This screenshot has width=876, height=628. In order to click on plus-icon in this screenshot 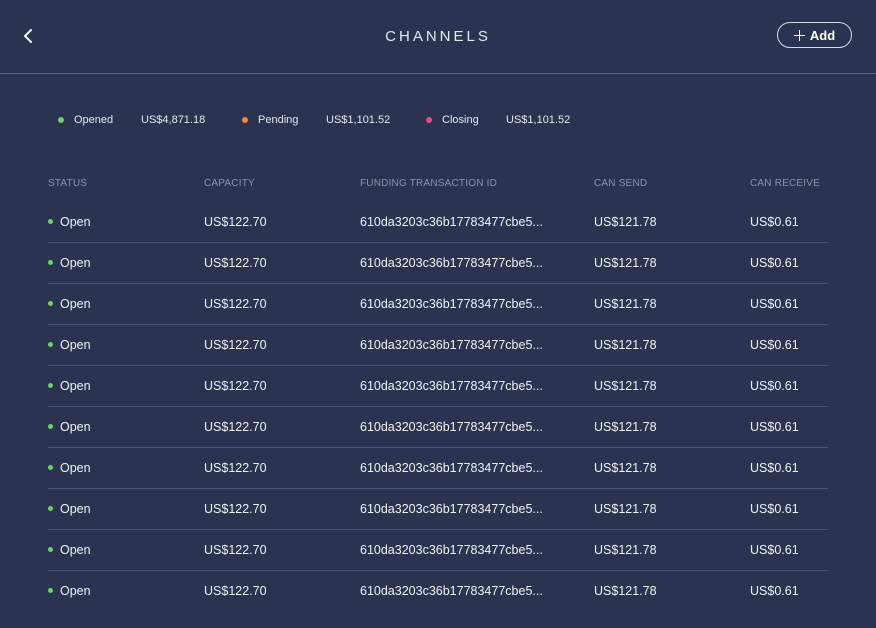, I will do `click(799, 35)`.